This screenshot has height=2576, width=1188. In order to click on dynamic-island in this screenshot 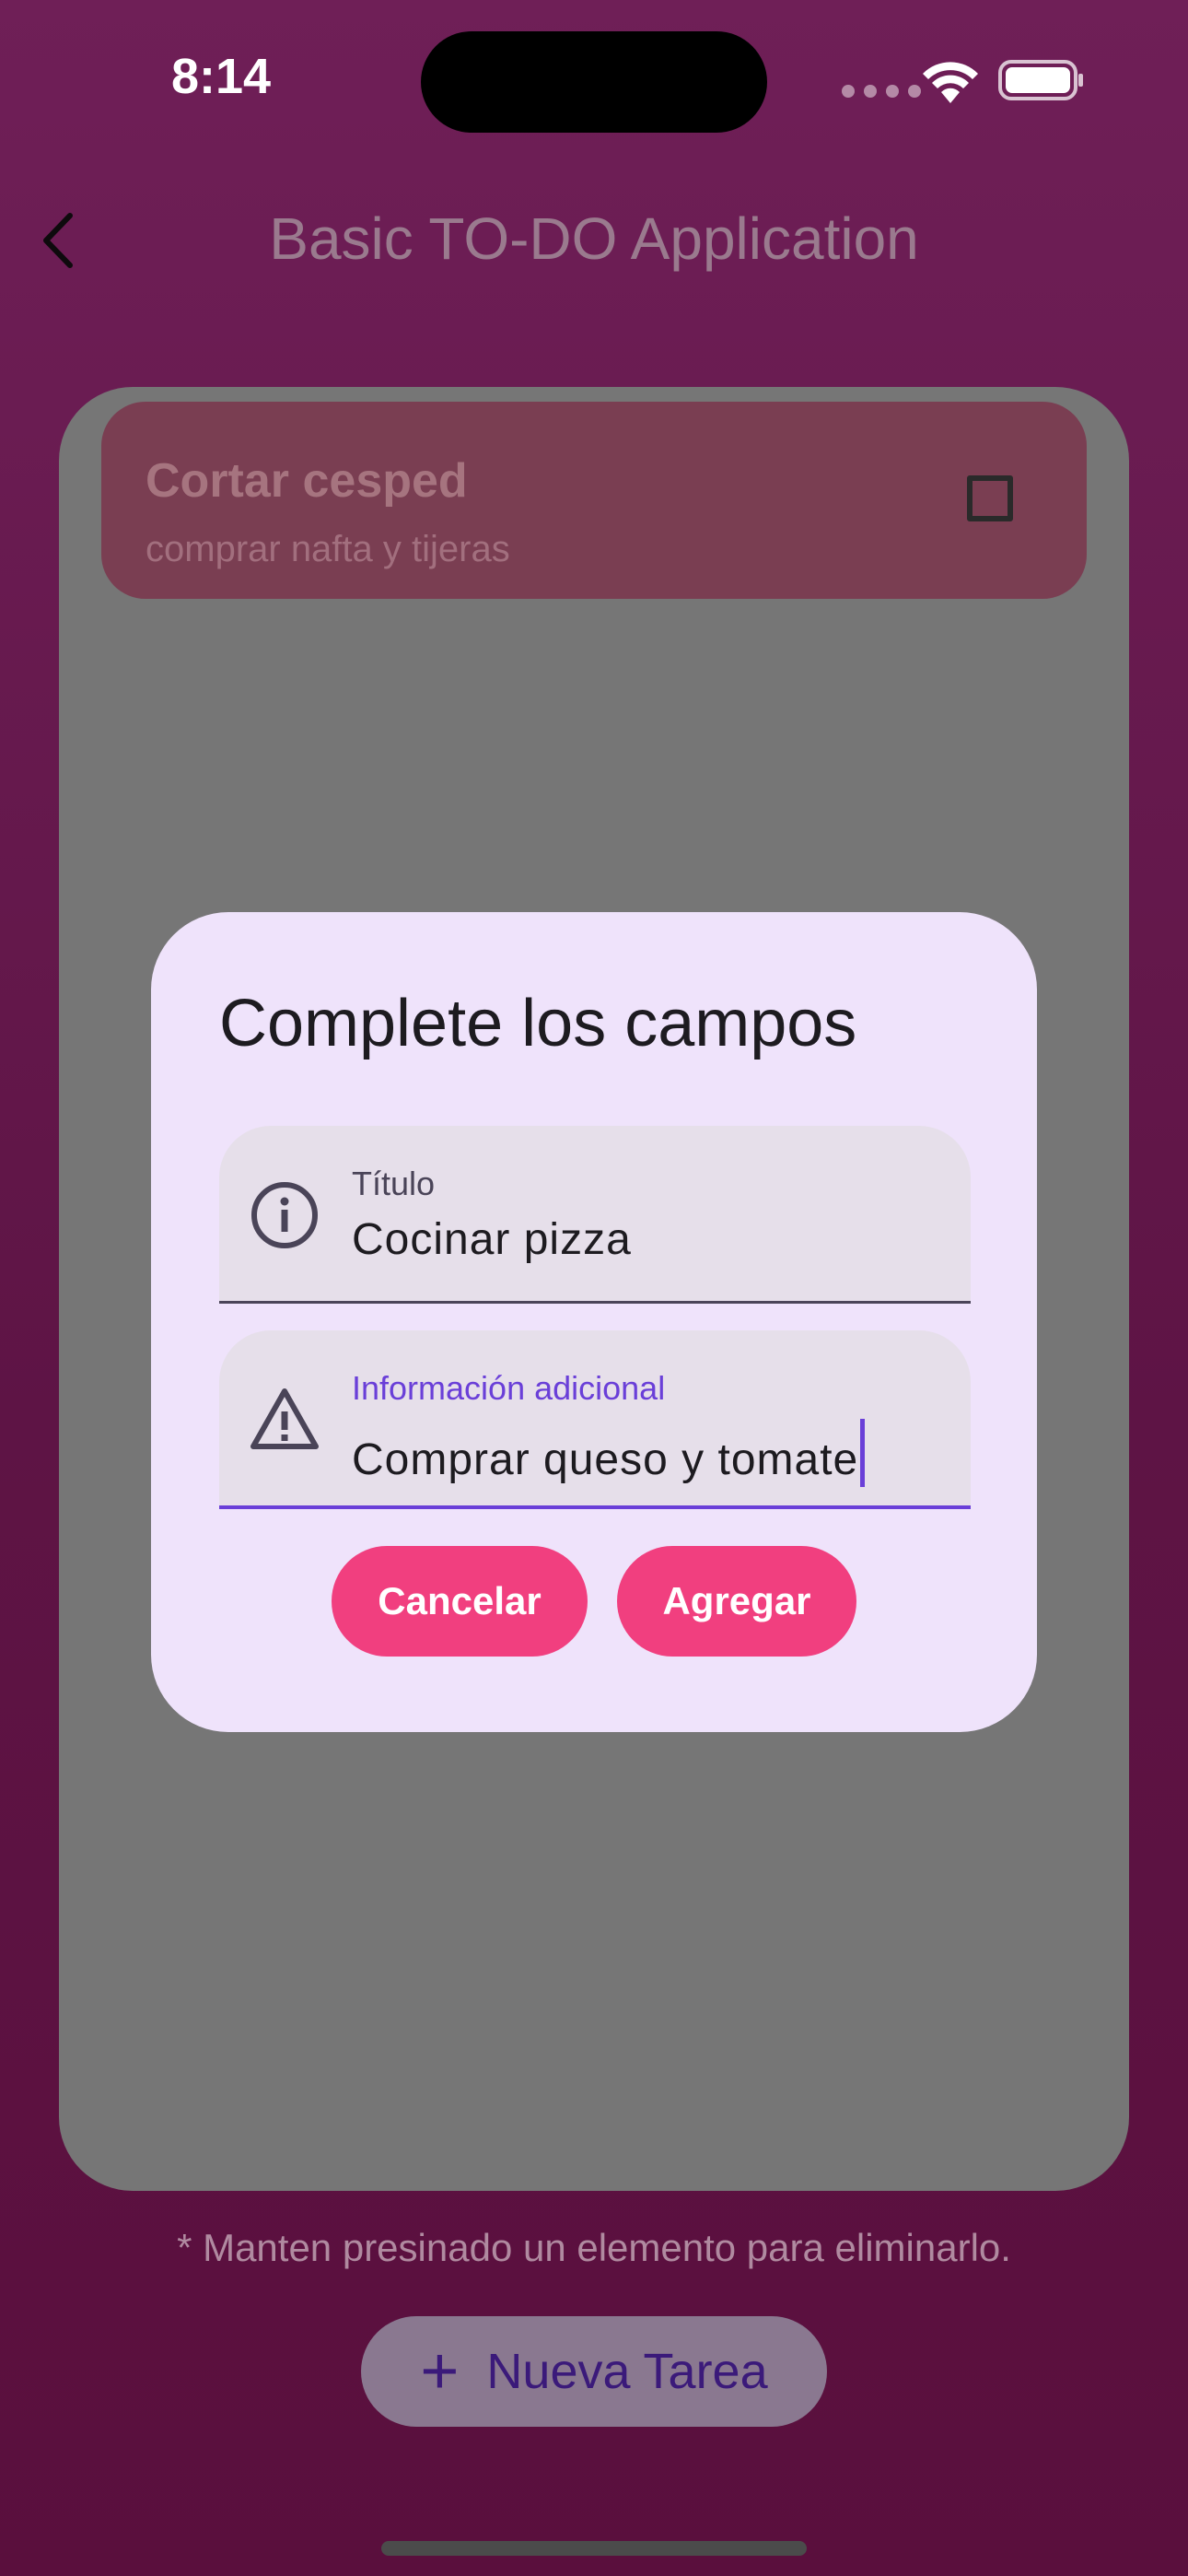, I will do `click(594, 82)`.